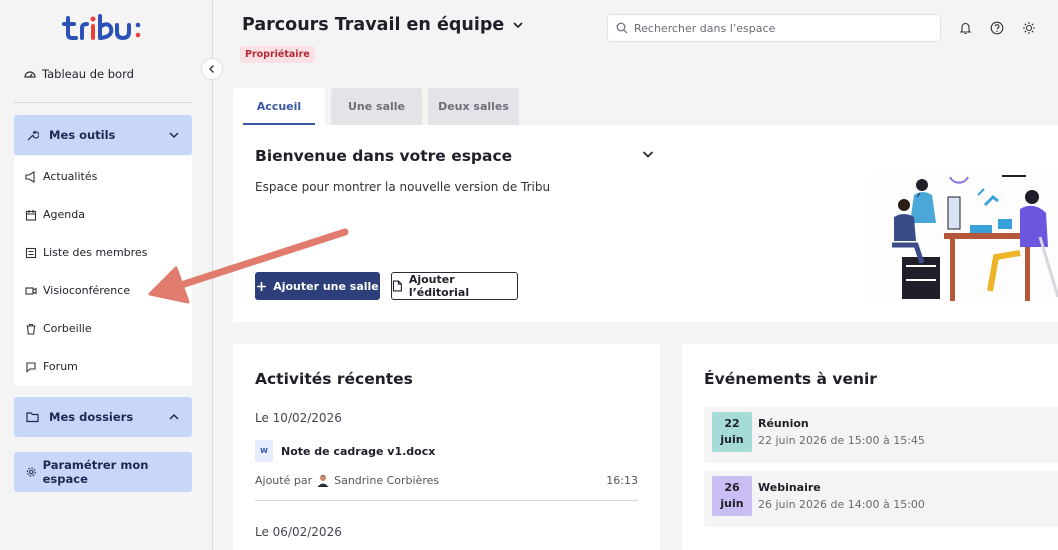  What do you see at coordinates (284, 480) in the screenshot?
I see `added-by-prefix: Ajouté par` at bounding box center [284, 480].